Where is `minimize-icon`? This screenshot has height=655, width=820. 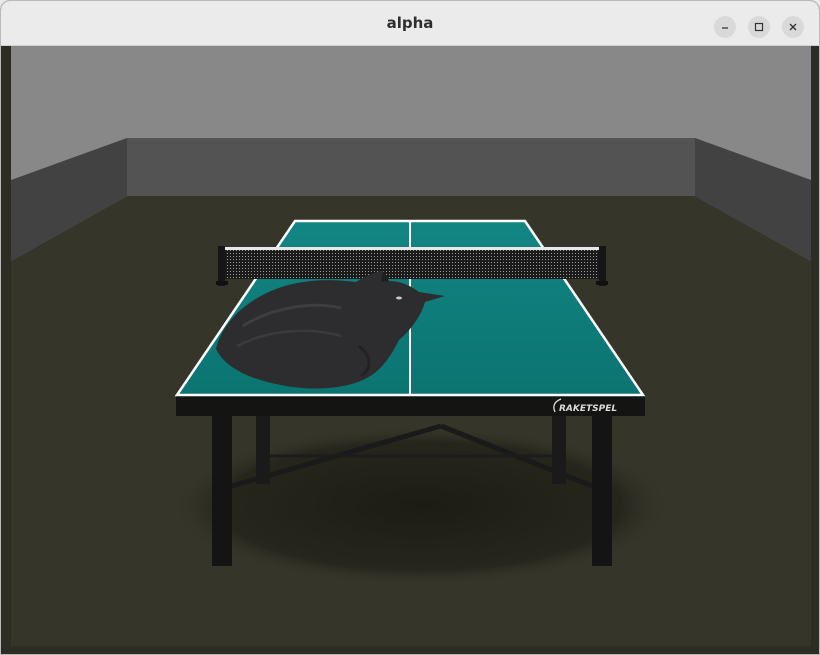
minimize-icon is located at coordinates (725, 28).